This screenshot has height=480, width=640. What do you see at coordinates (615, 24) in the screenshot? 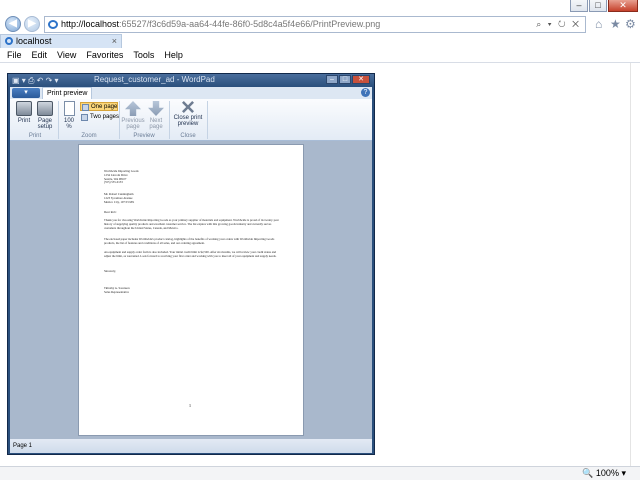
I see `favorites-star-icon: ★` at bounding box center [615, 24].